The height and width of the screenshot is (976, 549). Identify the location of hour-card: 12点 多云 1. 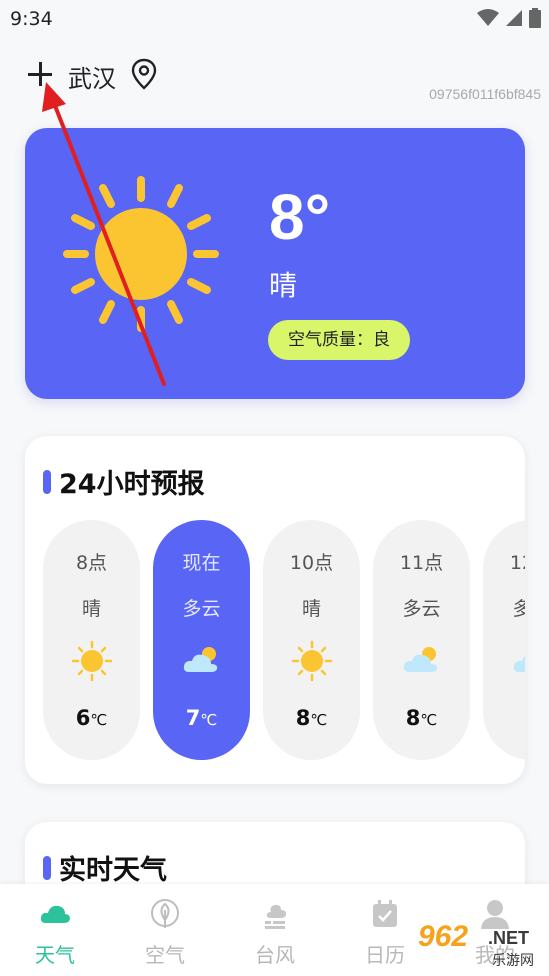
(504, 640).